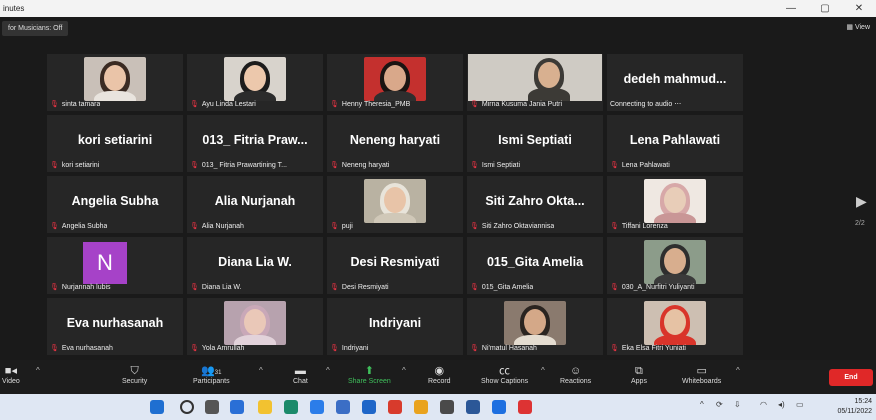 This screenshot has width=876, height=420. I want to click on word-icon, so click(473, 407).